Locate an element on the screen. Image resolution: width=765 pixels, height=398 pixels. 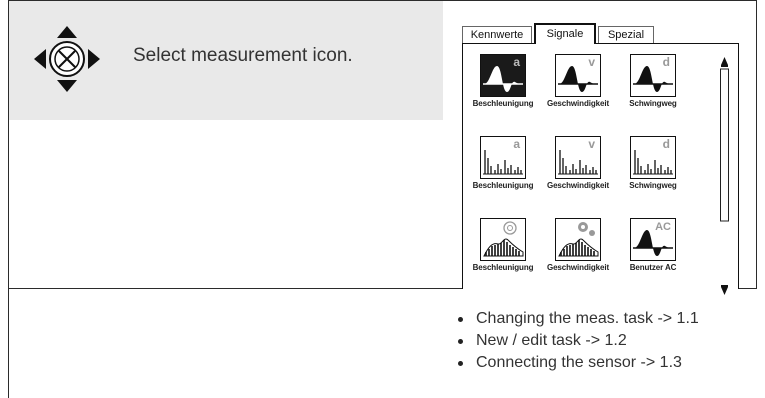
help-link: Changing the meas. task -> 1.1 is located at coordinates (575, 319).